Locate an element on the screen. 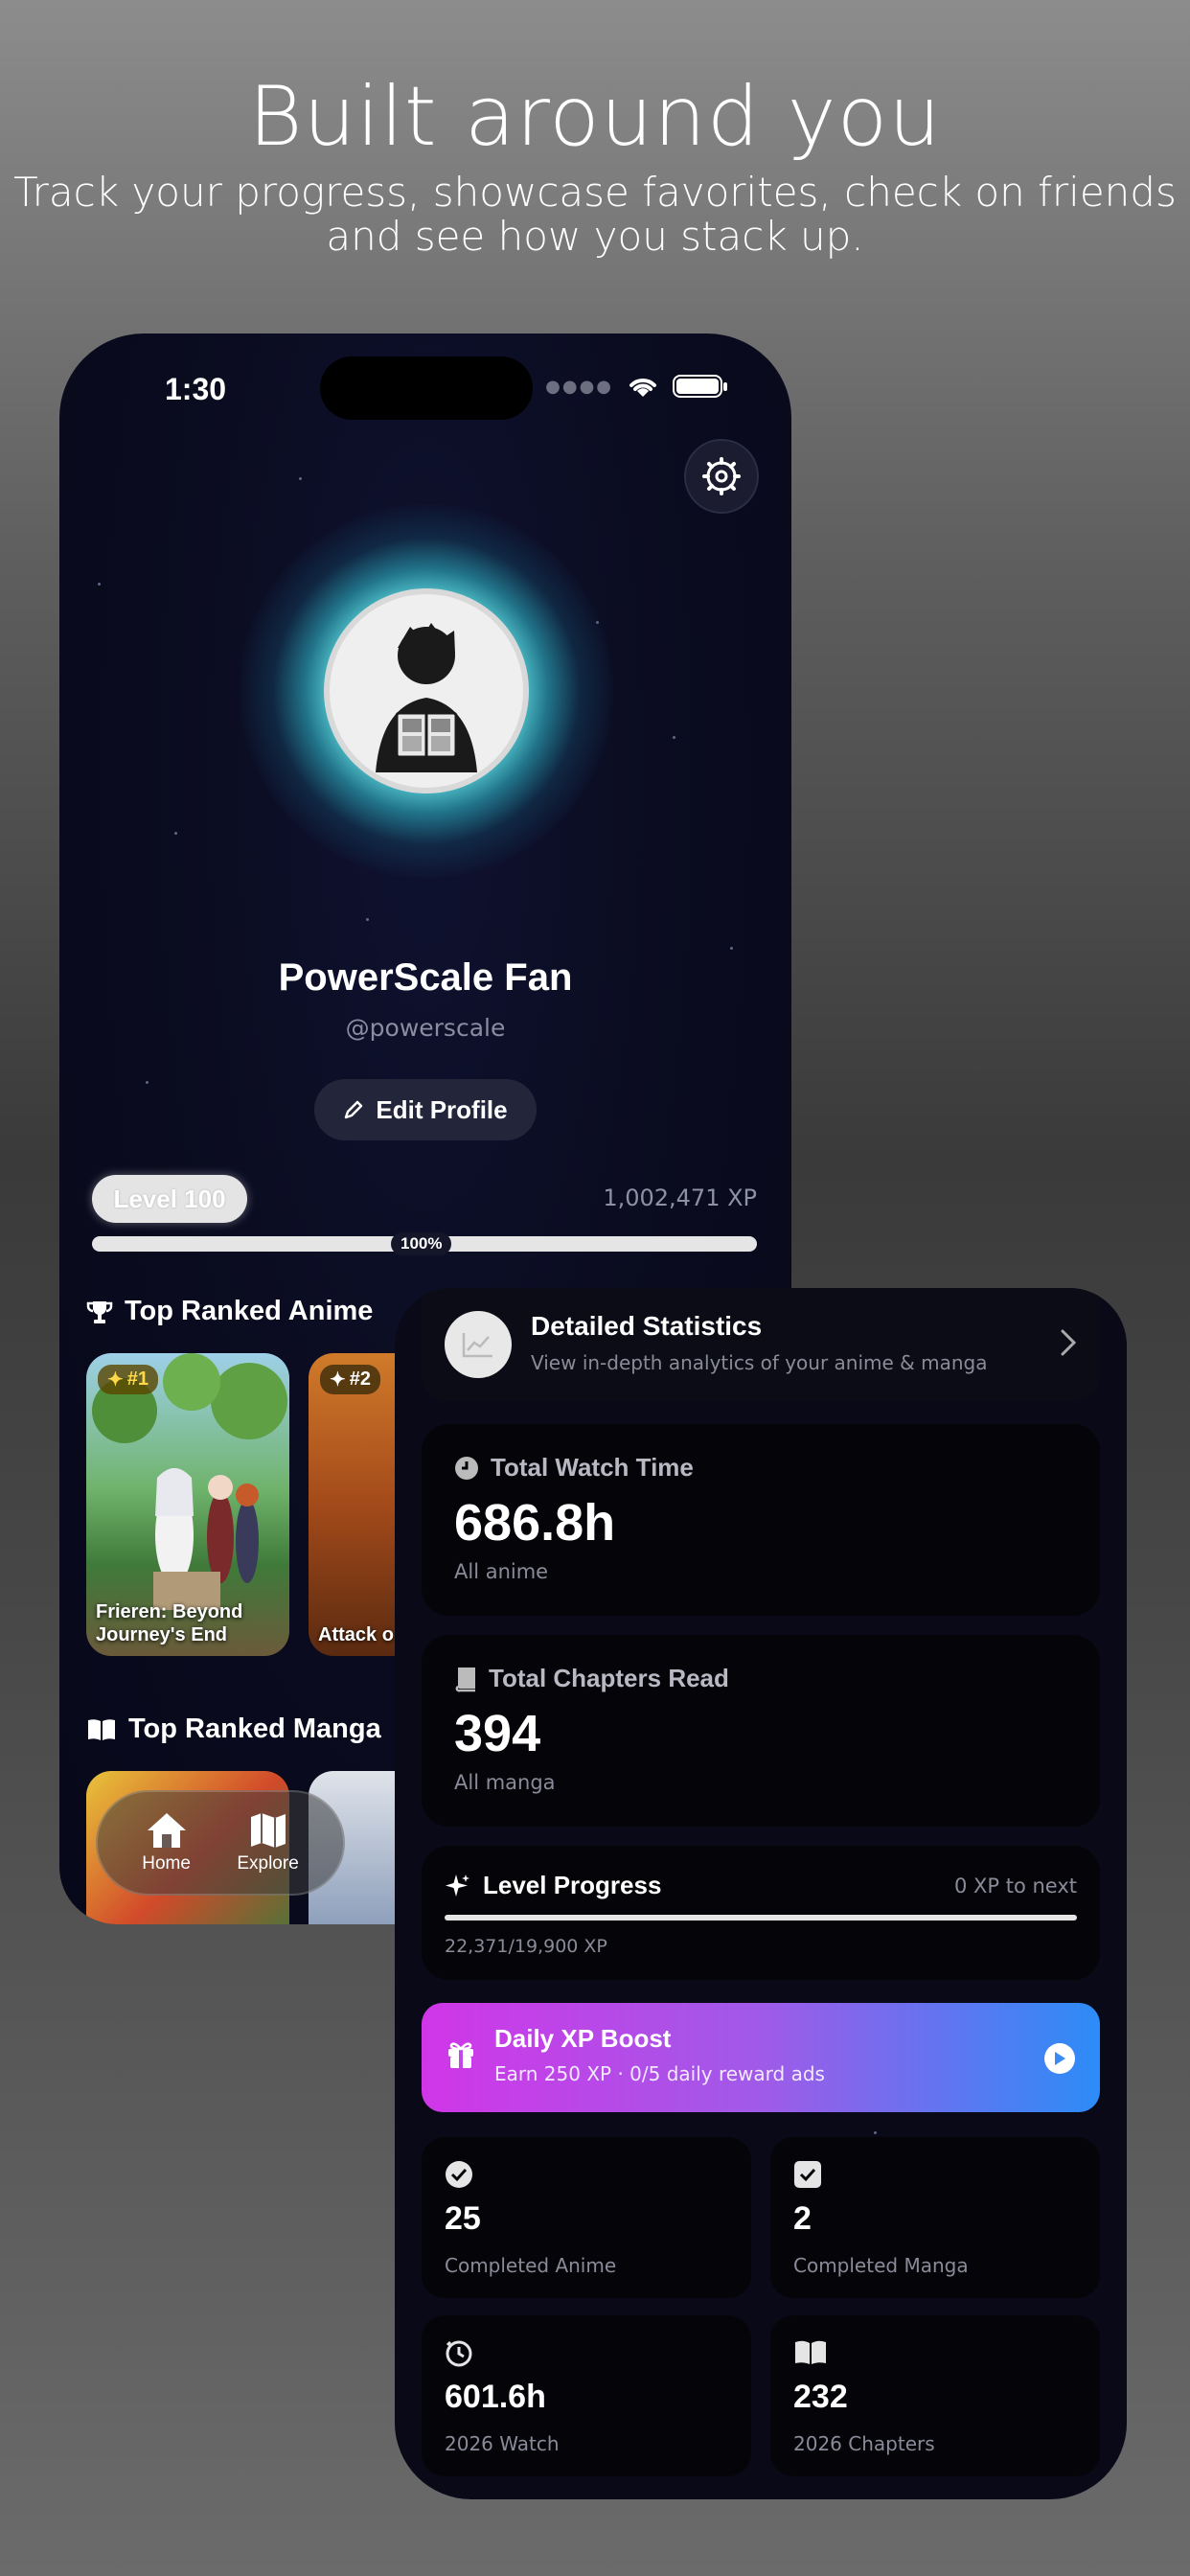 The image size is (1190, 2576). play-ad-button is located at coordinates (1060, 2058).